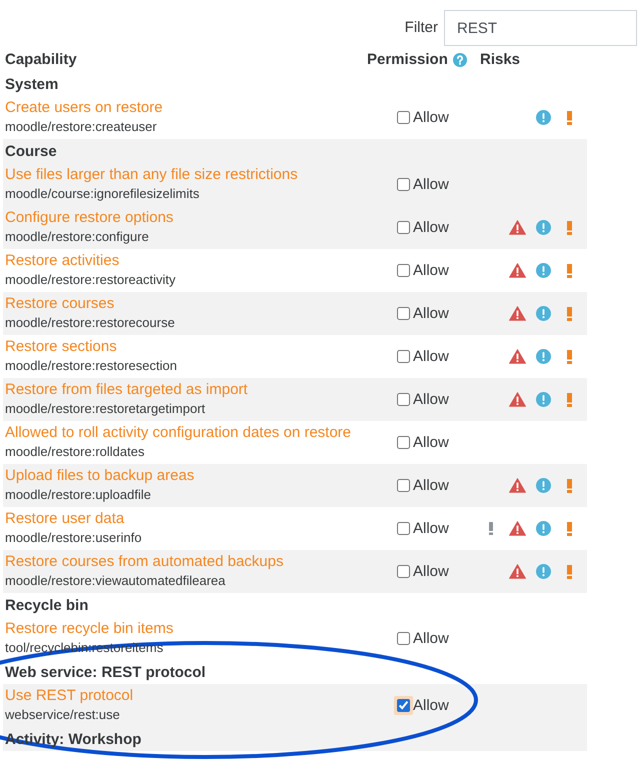  What do you see at coordinates (115, 581) in the screenshot?
I see `capability-id: moodle/restore:viewautomatedfilearea` at bounding box center [115, 581].